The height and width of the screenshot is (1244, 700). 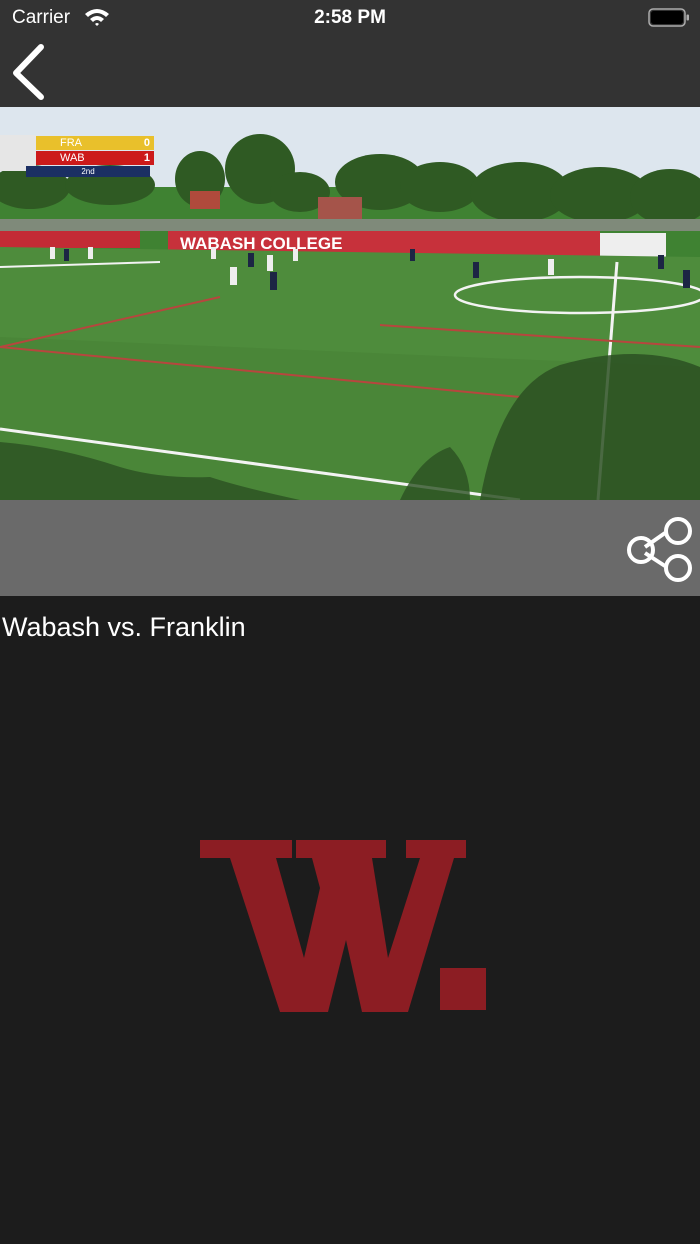 What do you see at coordinates (350, 548) in the screenshot?
I see `action-bar` at bounding box center [350, 548].